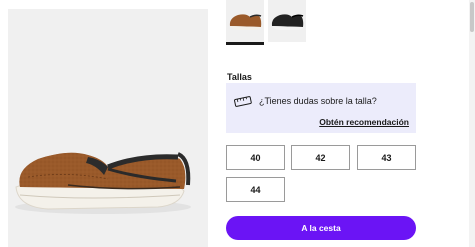 The image size is (475, 247). I want to click on page-scrollbar, so click(472, 123).